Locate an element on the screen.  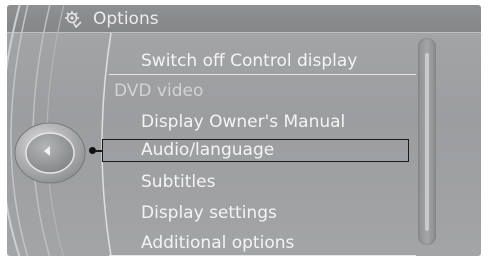
menu-item-display-owners-manual: Display Owner's Manual is located at coordinates (243, 122).